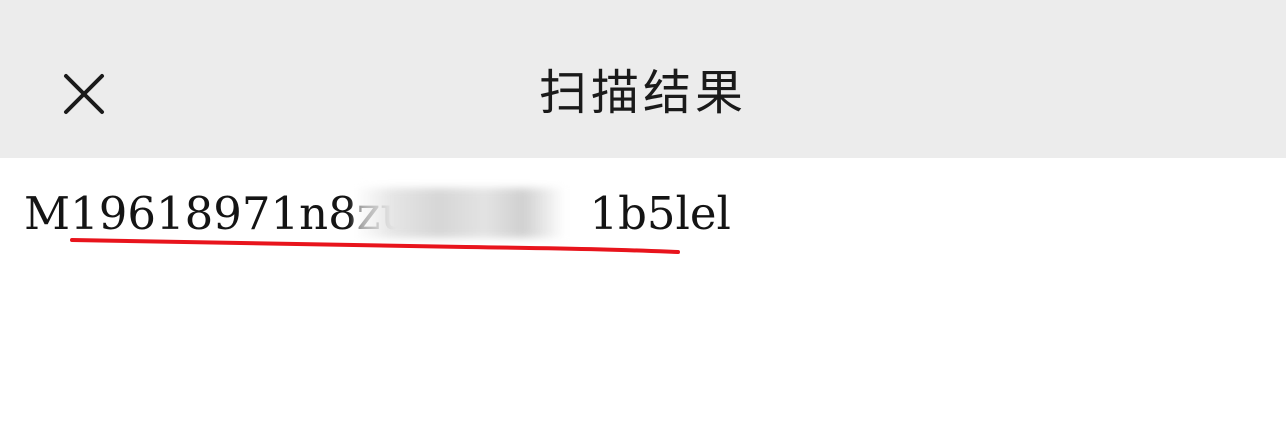 Image resolution: width=1286 pixels, height=448 pixels. What do you see at coordinates (375, 246) in the screenshot?
I see `red-underline-annotation` at bounding box center [375, 246].